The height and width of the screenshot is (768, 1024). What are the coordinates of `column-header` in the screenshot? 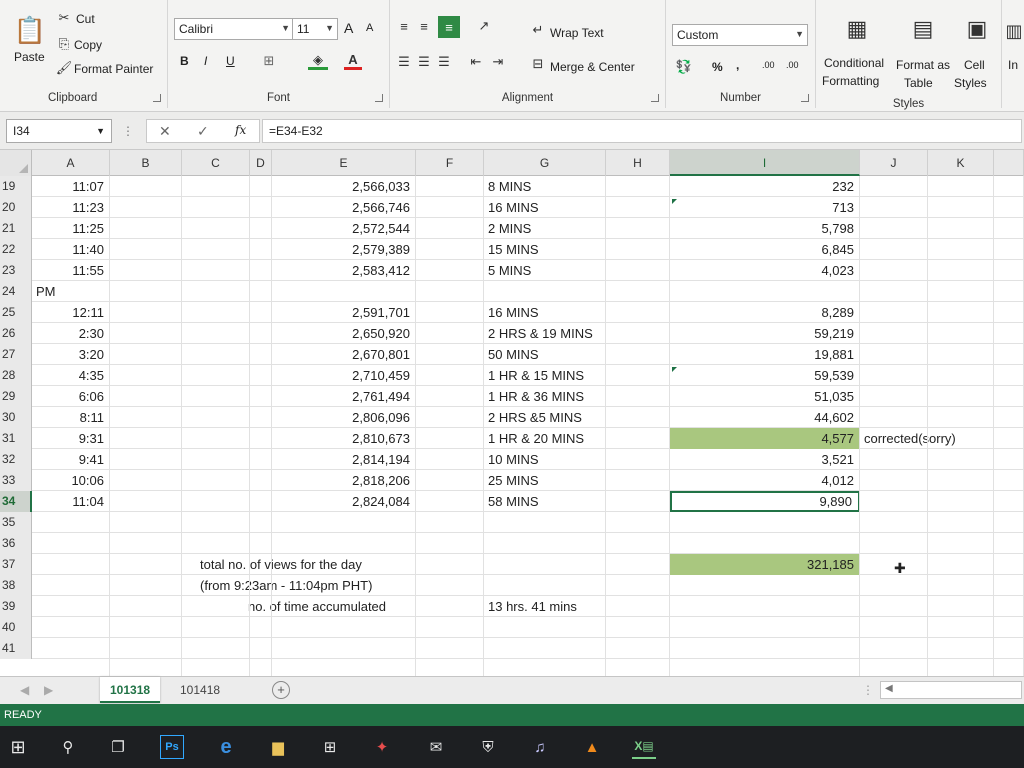 It's located at (1009, 163).